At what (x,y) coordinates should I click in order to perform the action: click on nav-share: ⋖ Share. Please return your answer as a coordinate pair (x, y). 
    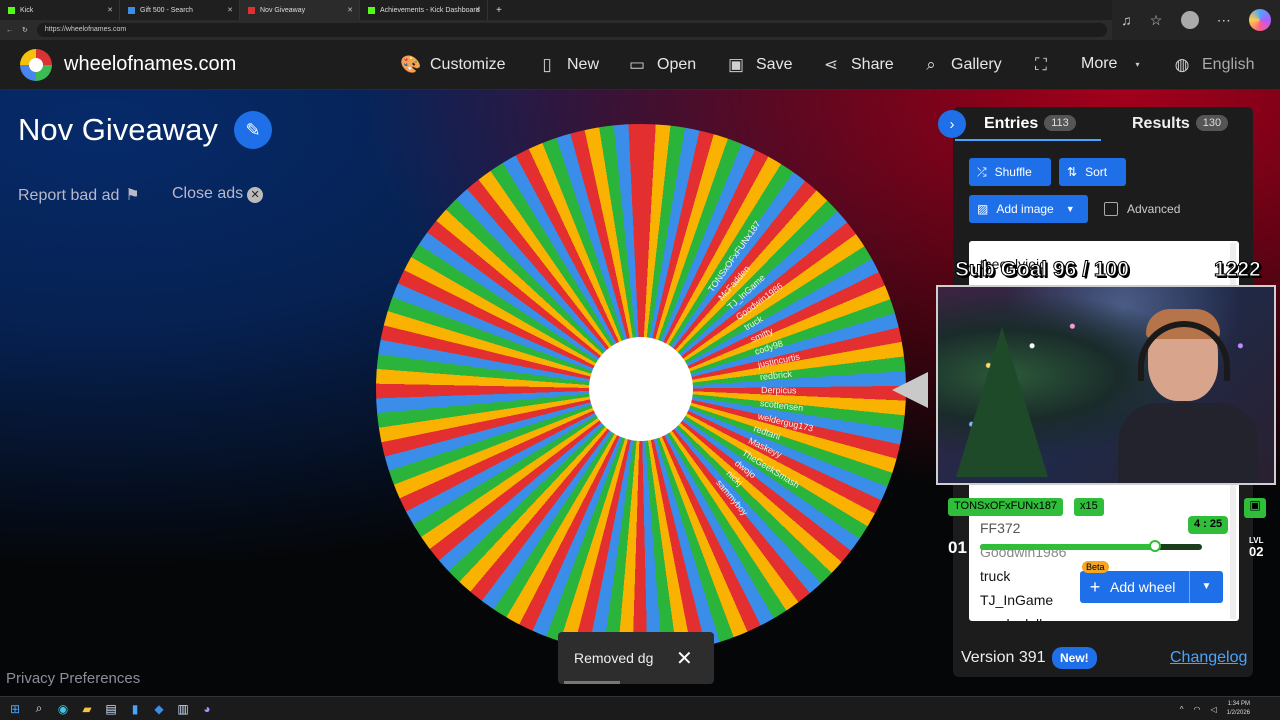
    Looking at the image, I should click on (857, 65).